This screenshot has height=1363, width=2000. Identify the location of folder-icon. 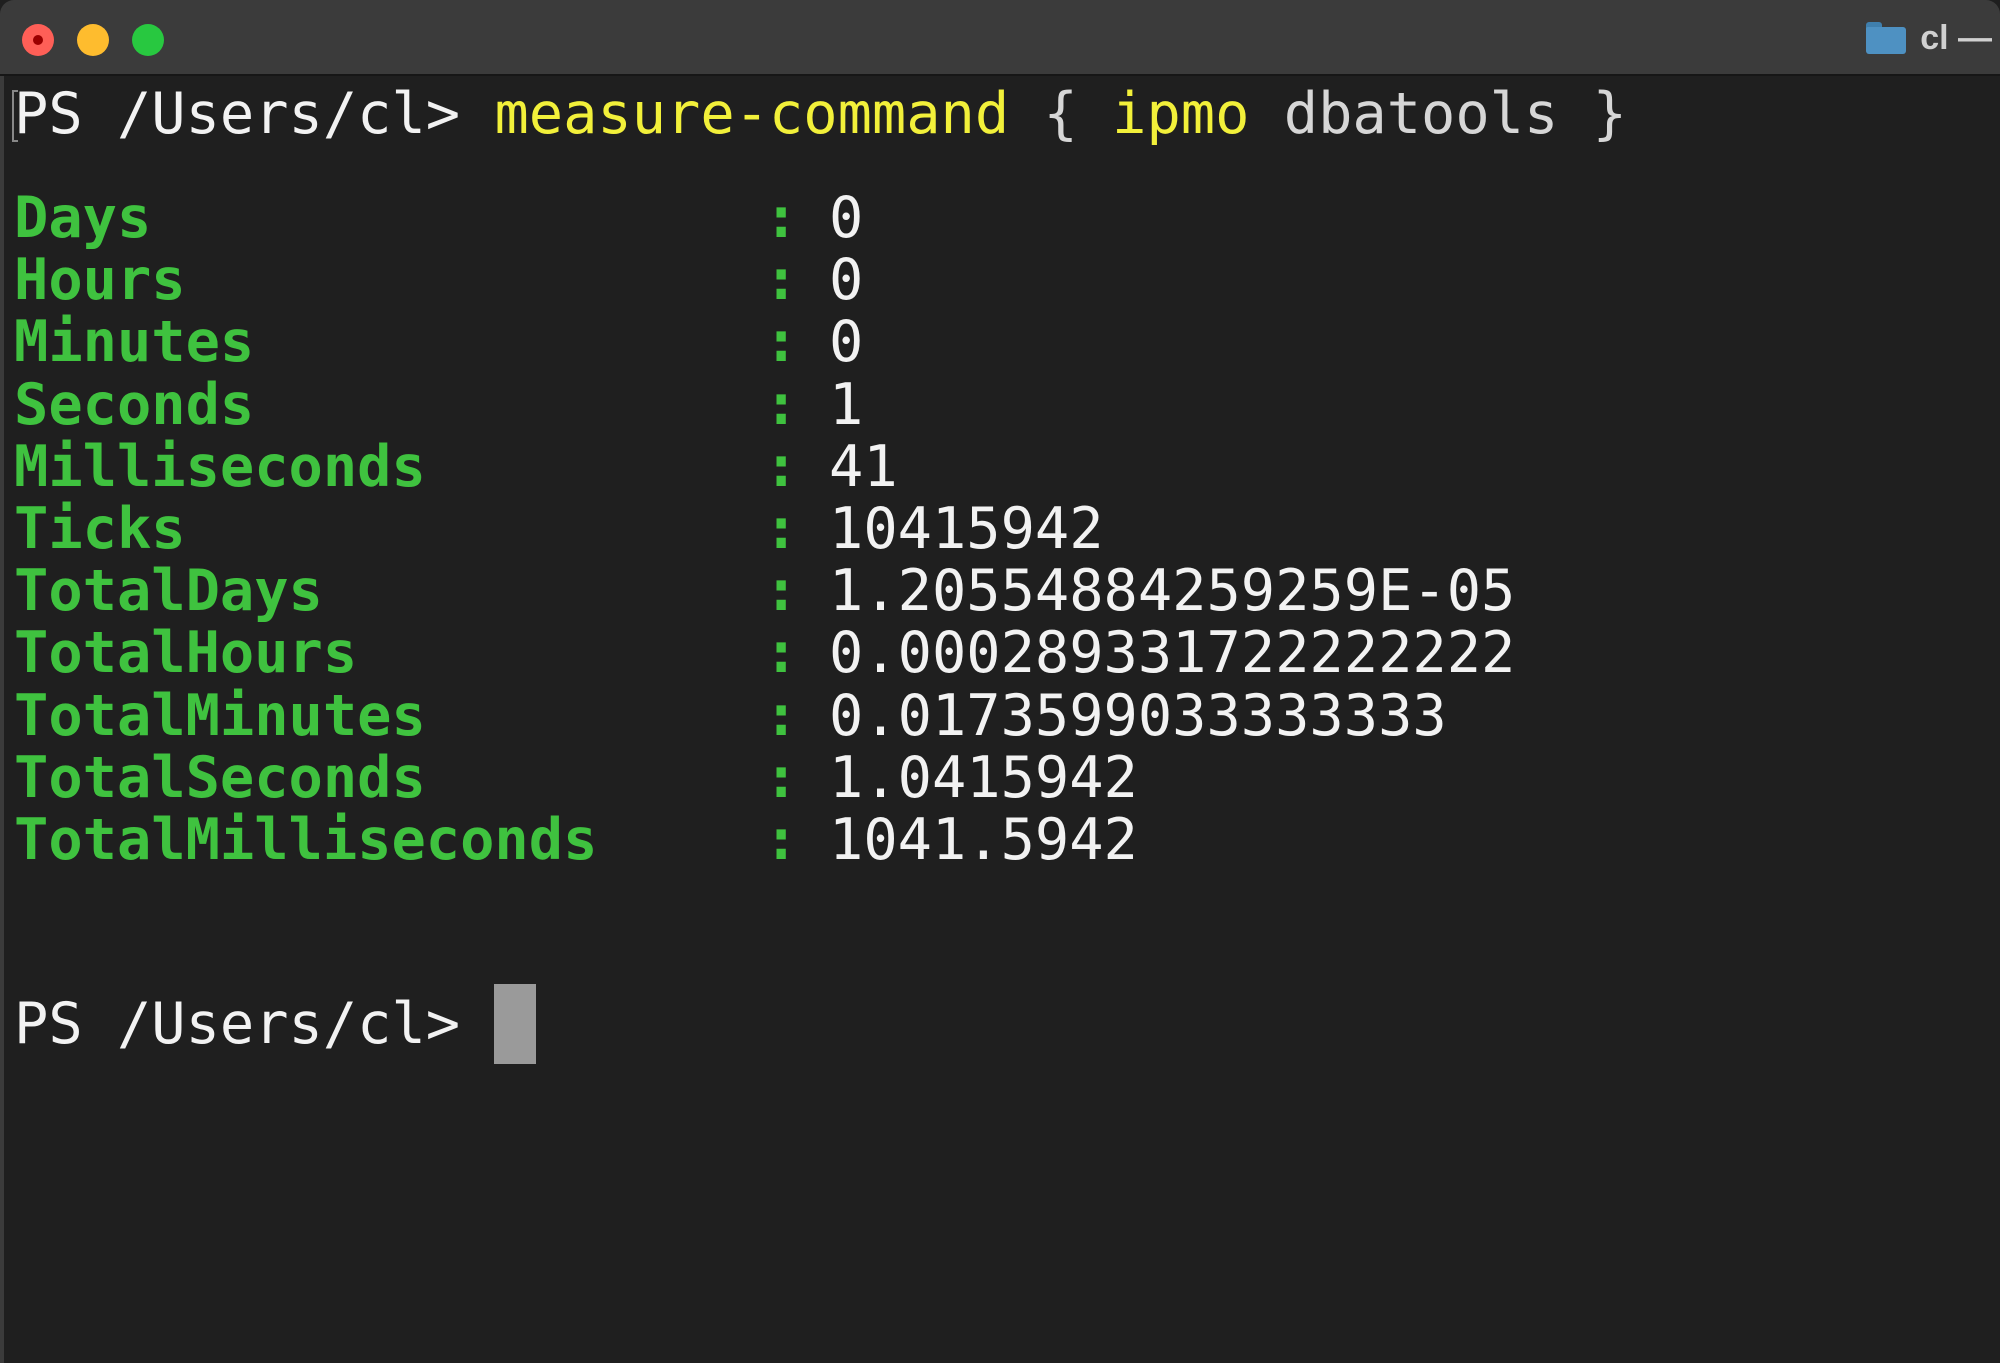
(1886, 38).